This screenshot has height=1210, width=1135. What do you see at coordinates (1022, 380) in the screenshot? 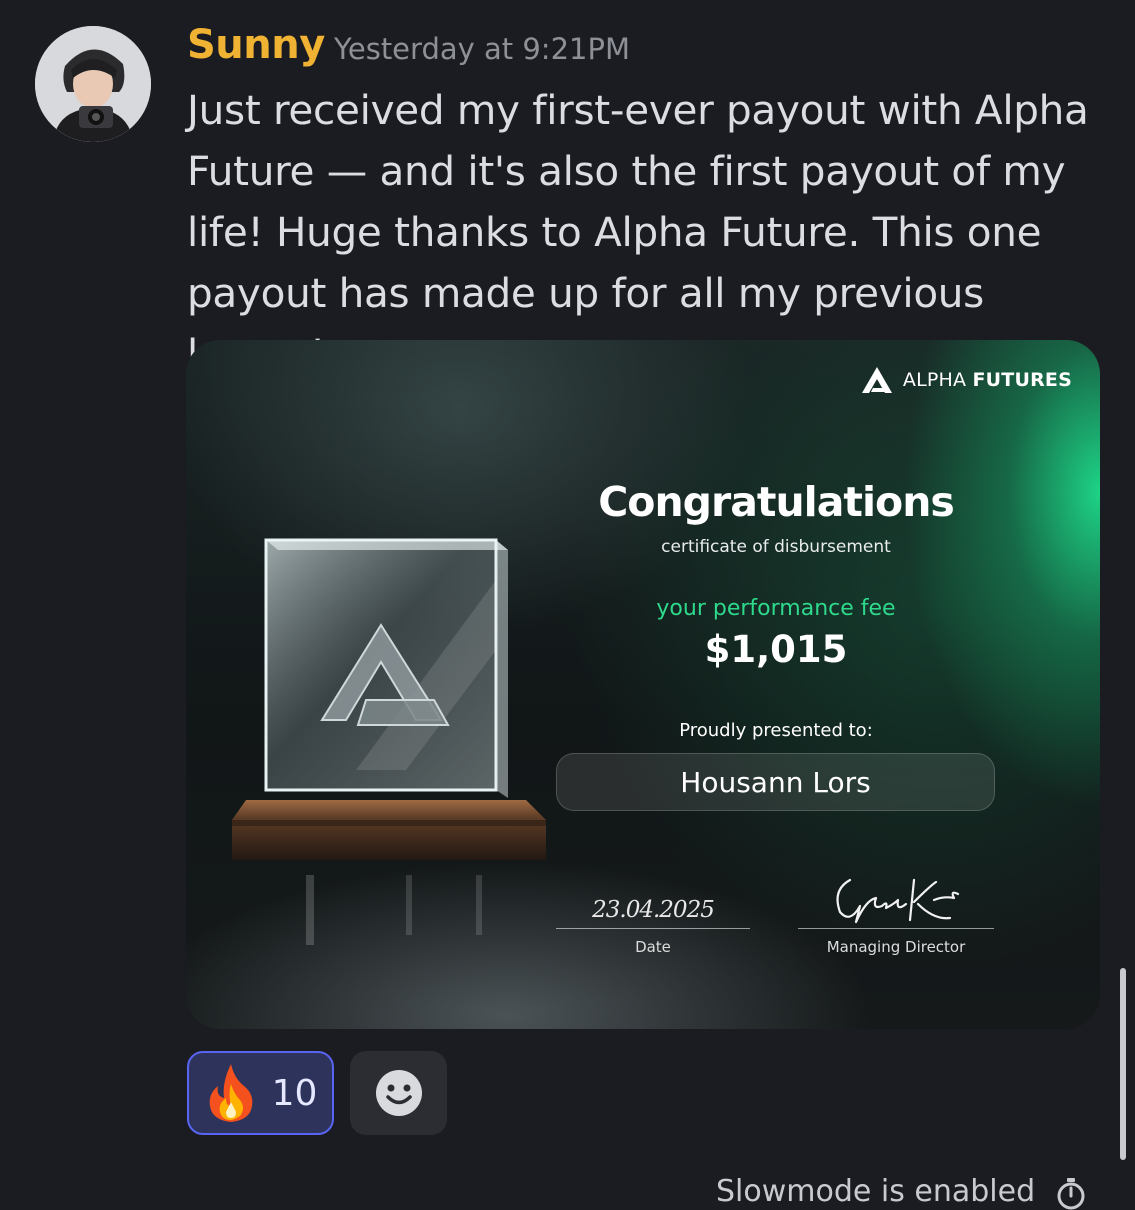
I see `brand-bold: FUTURES` at bounding box center [1022, 380].